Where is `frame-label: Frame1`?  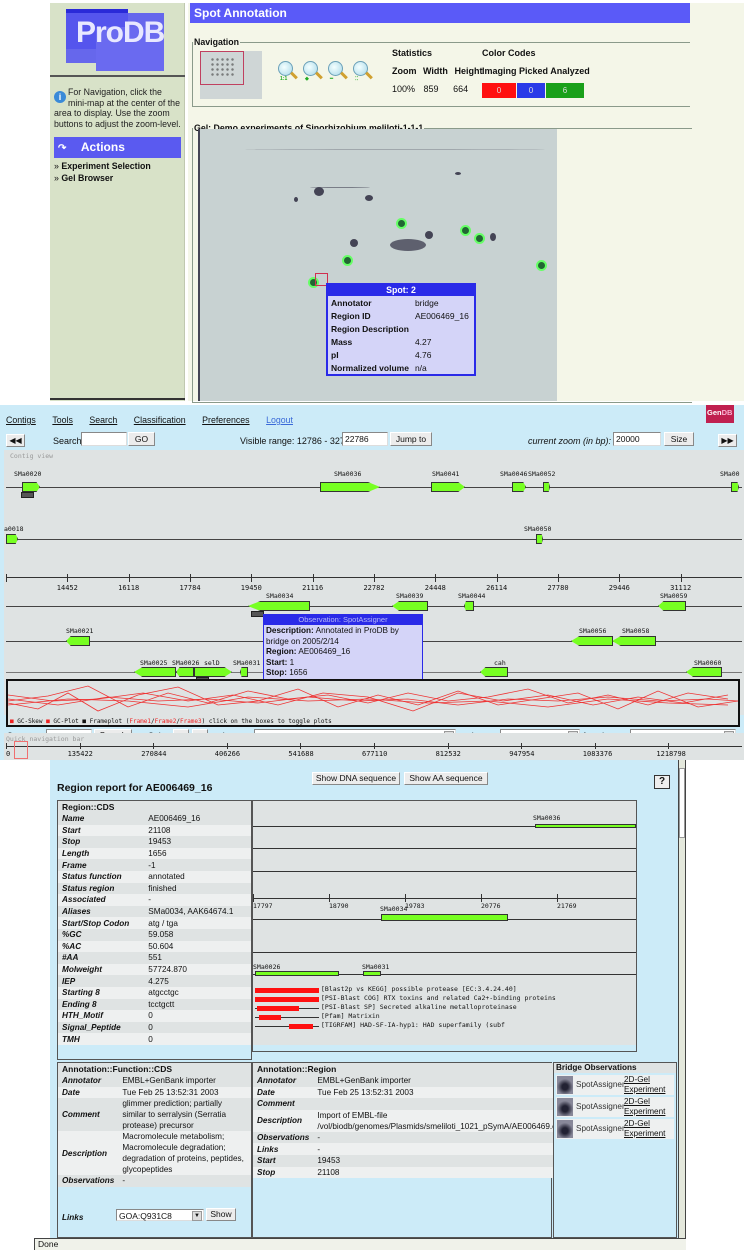 frame-label: Frame1 is located at coordinates (140, 721).